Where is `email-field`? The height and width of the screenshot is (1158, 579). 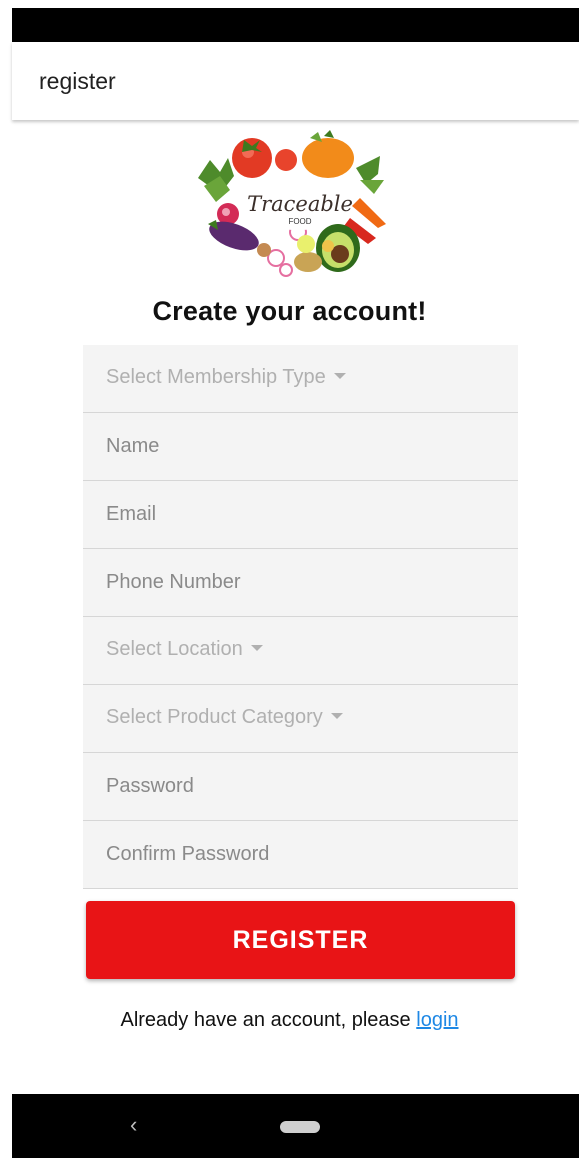
email-field is located at coordinates (300, 515).